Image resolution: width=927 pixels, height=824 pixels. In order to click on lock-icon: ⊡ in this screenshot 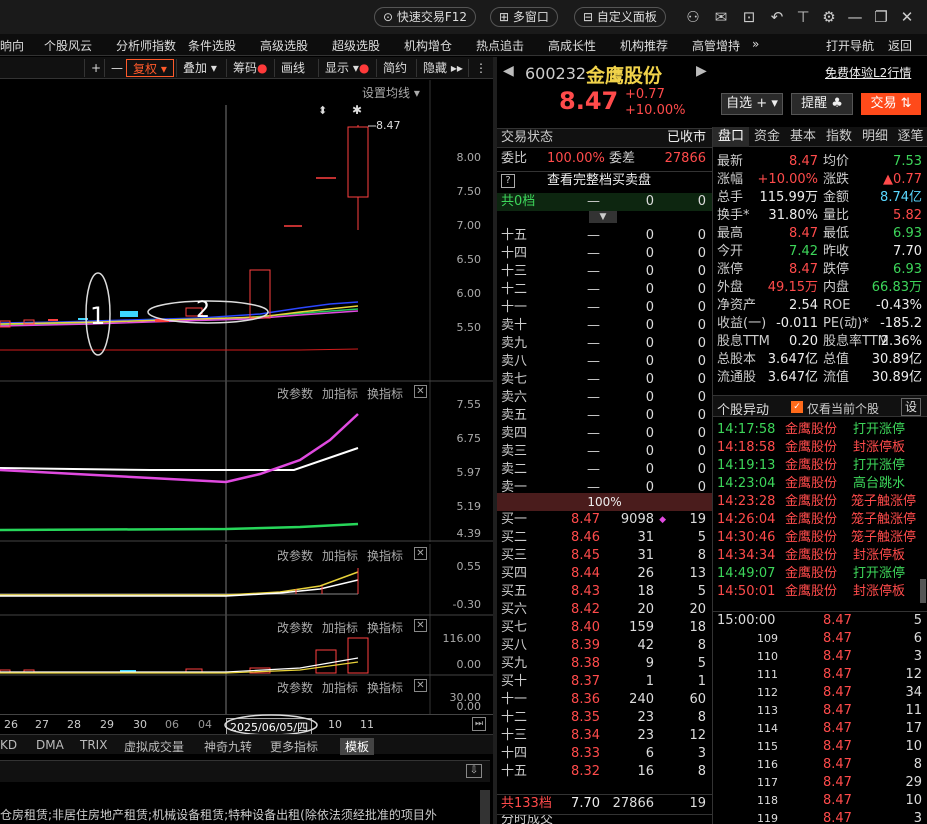, I will do `click(749, 17)`.